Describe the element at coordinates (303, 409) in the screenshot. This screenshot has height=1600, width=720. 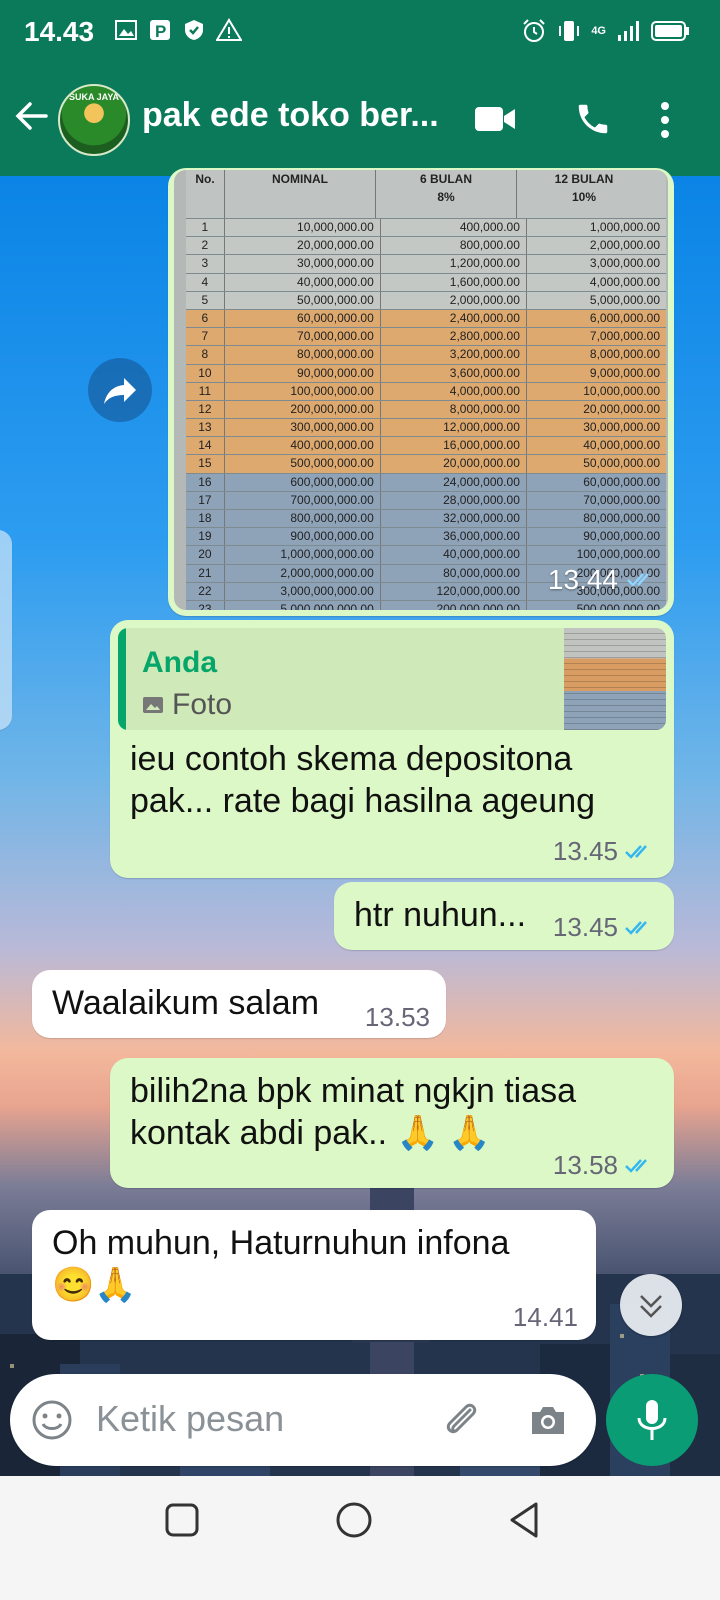
I see `table-cell: 200,000,000.00` at that location.